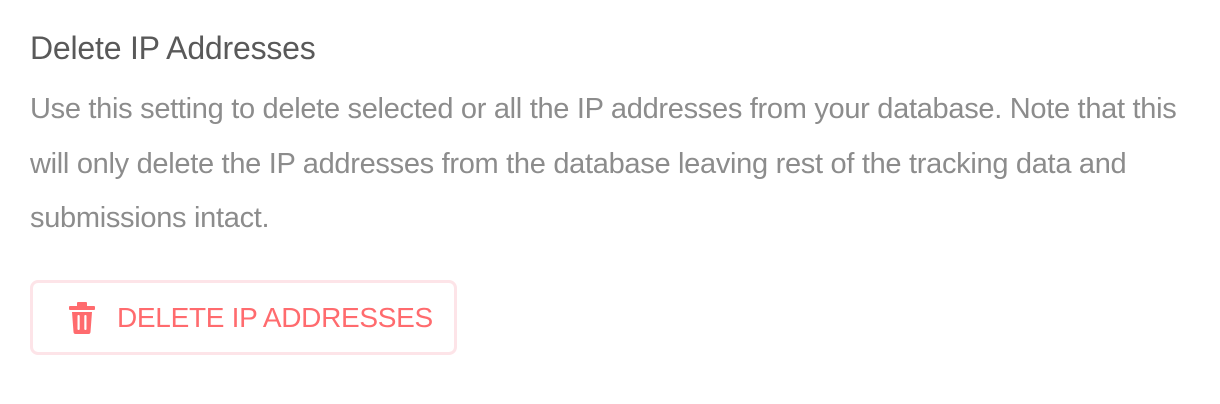  What do you see at coordinates (82, 317) in the screenshot?
I see `trash-icon` at bounding box center [82, 317].